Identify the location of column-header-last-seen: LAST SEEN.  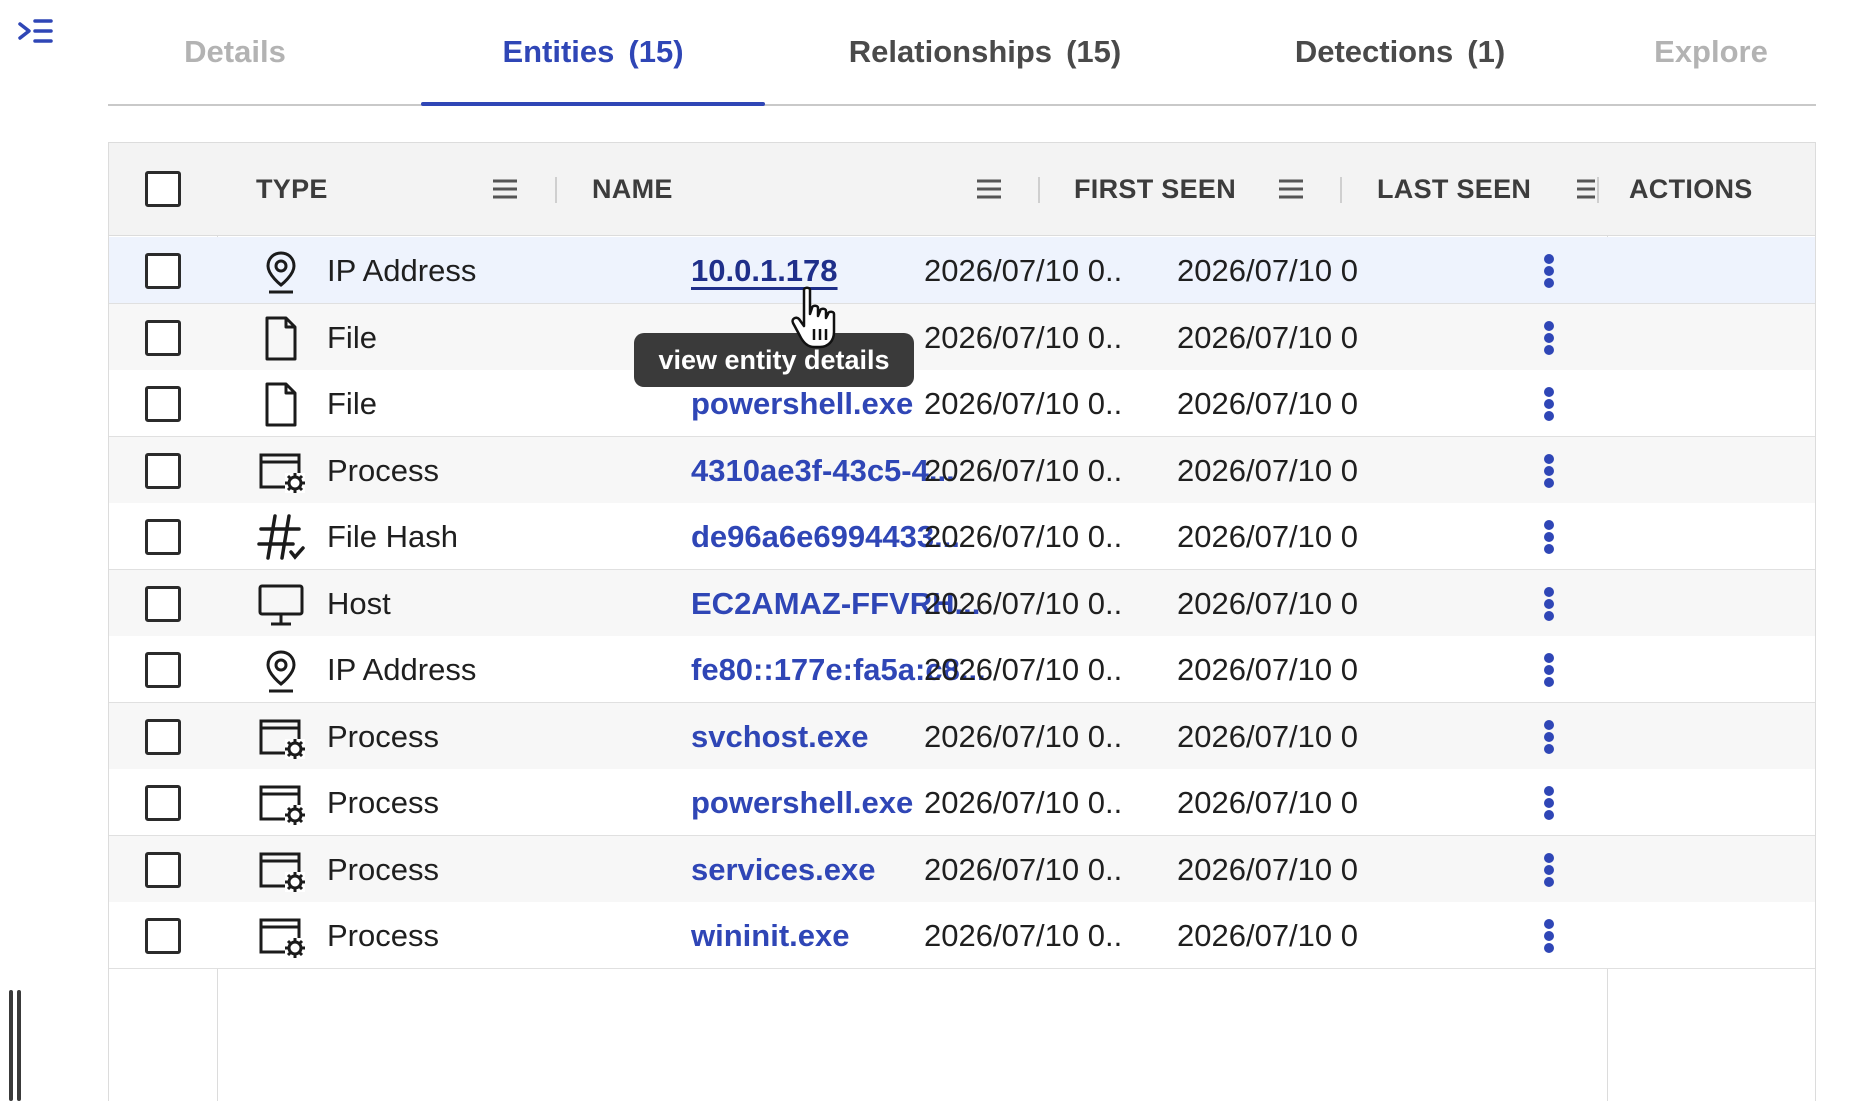
(1454, 189).